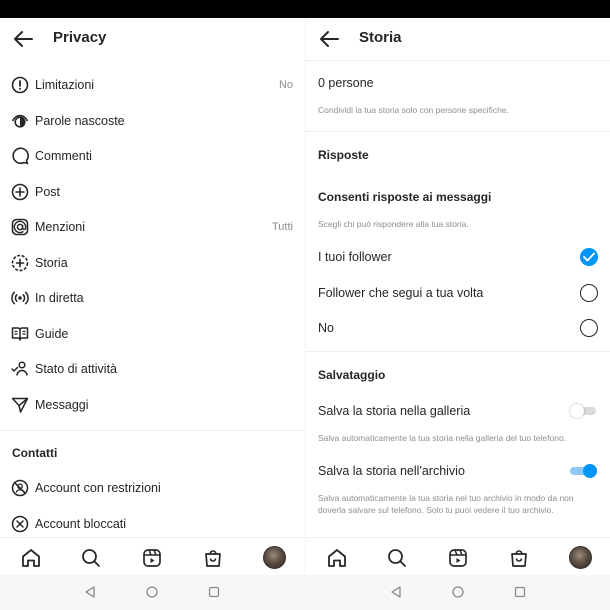 The width and height of the screenshot is (610, 610). Describe the element at coordinates (51, 263) in the screenshot. I see `privacy-item-label: Storia` at that location.